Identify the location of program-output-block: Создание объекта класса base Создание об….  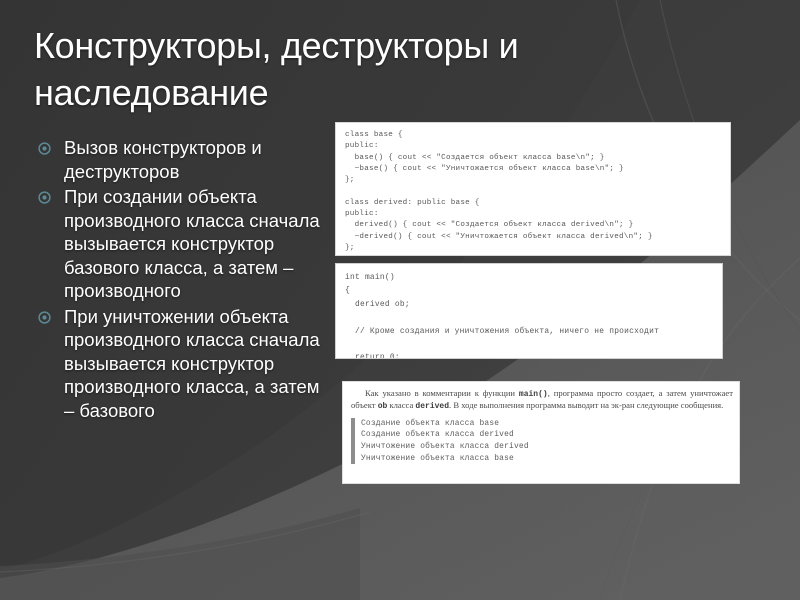
(542, 441).